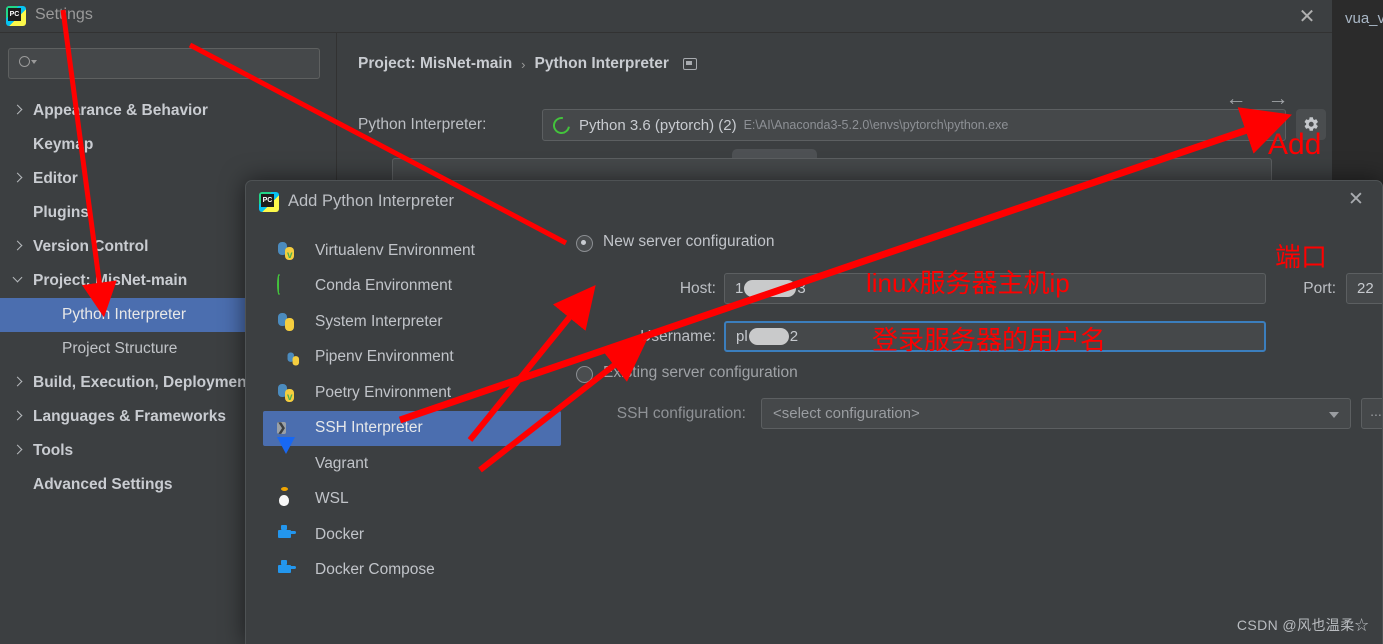 Image resolution: width=1383 pixels, height=644 pixels. I want to click on settings-titlebar: Settings ✕, so click(666, 16).